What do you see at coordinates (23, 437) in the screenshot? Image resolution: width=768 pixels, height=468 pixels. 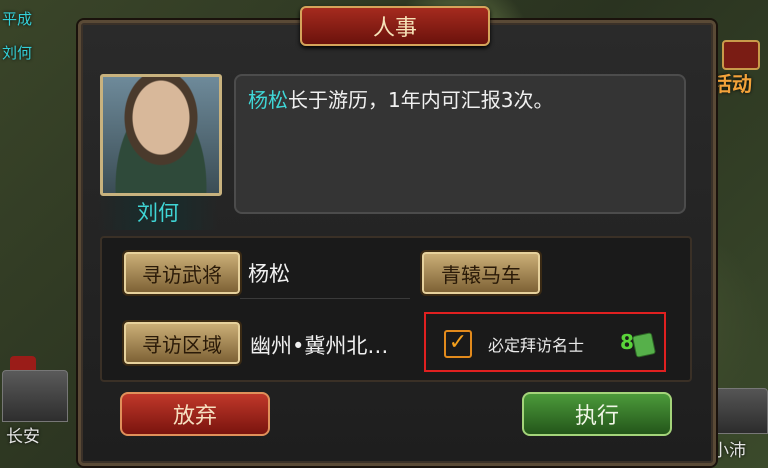 I see `city-changan-label: 长安` at bounding box center [23, 437].